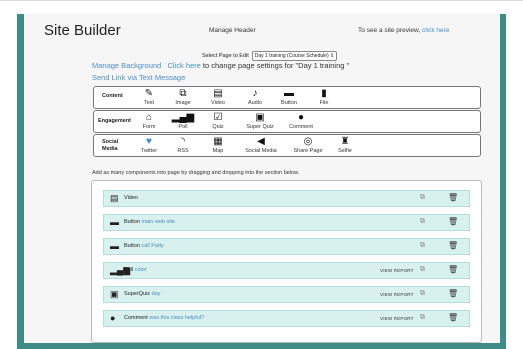 This screenshot has width=523, height=349. What do you see at coordinates (262, 346) in the screenshot?
I see `bottom-frame-bar` at bounding box center [262, 346].